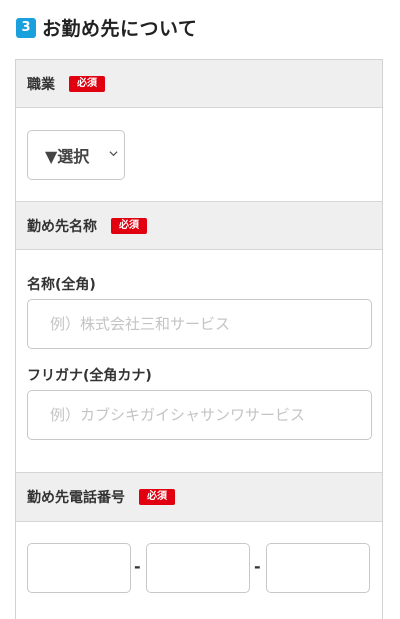  I want to click on occupation-select: ▼選択, so click(76, 155).